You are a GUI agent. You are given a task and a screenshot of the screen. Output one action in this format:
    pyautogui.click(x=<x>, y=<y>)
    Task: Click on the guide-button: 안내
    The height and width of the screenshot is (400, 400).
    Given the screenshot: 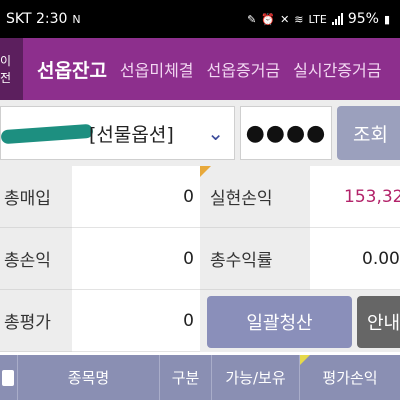 What is the action you would take?
    pyautogui.click(x=378, y=322)
    